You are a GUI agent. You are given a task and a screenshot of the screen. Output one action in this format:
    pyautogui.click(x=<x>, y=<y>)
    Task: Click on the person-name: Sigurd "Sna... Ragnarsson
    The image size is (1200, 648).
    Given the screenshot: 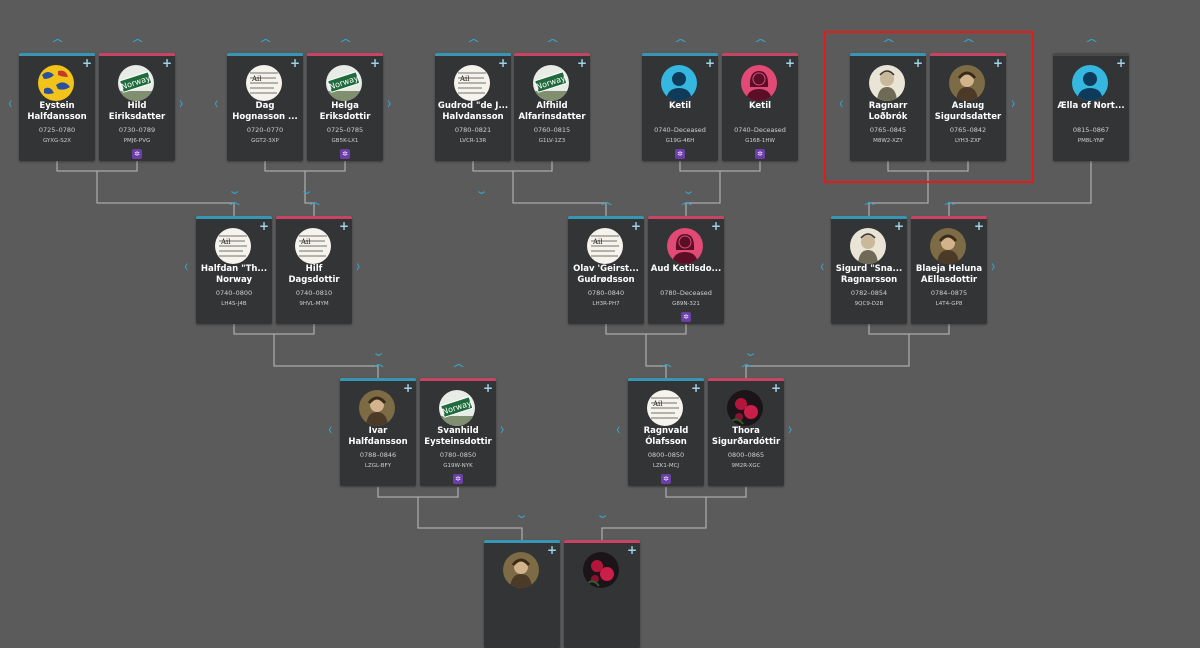 What is the action you would take?
    pyautogui.click(x=869, y=275)
    